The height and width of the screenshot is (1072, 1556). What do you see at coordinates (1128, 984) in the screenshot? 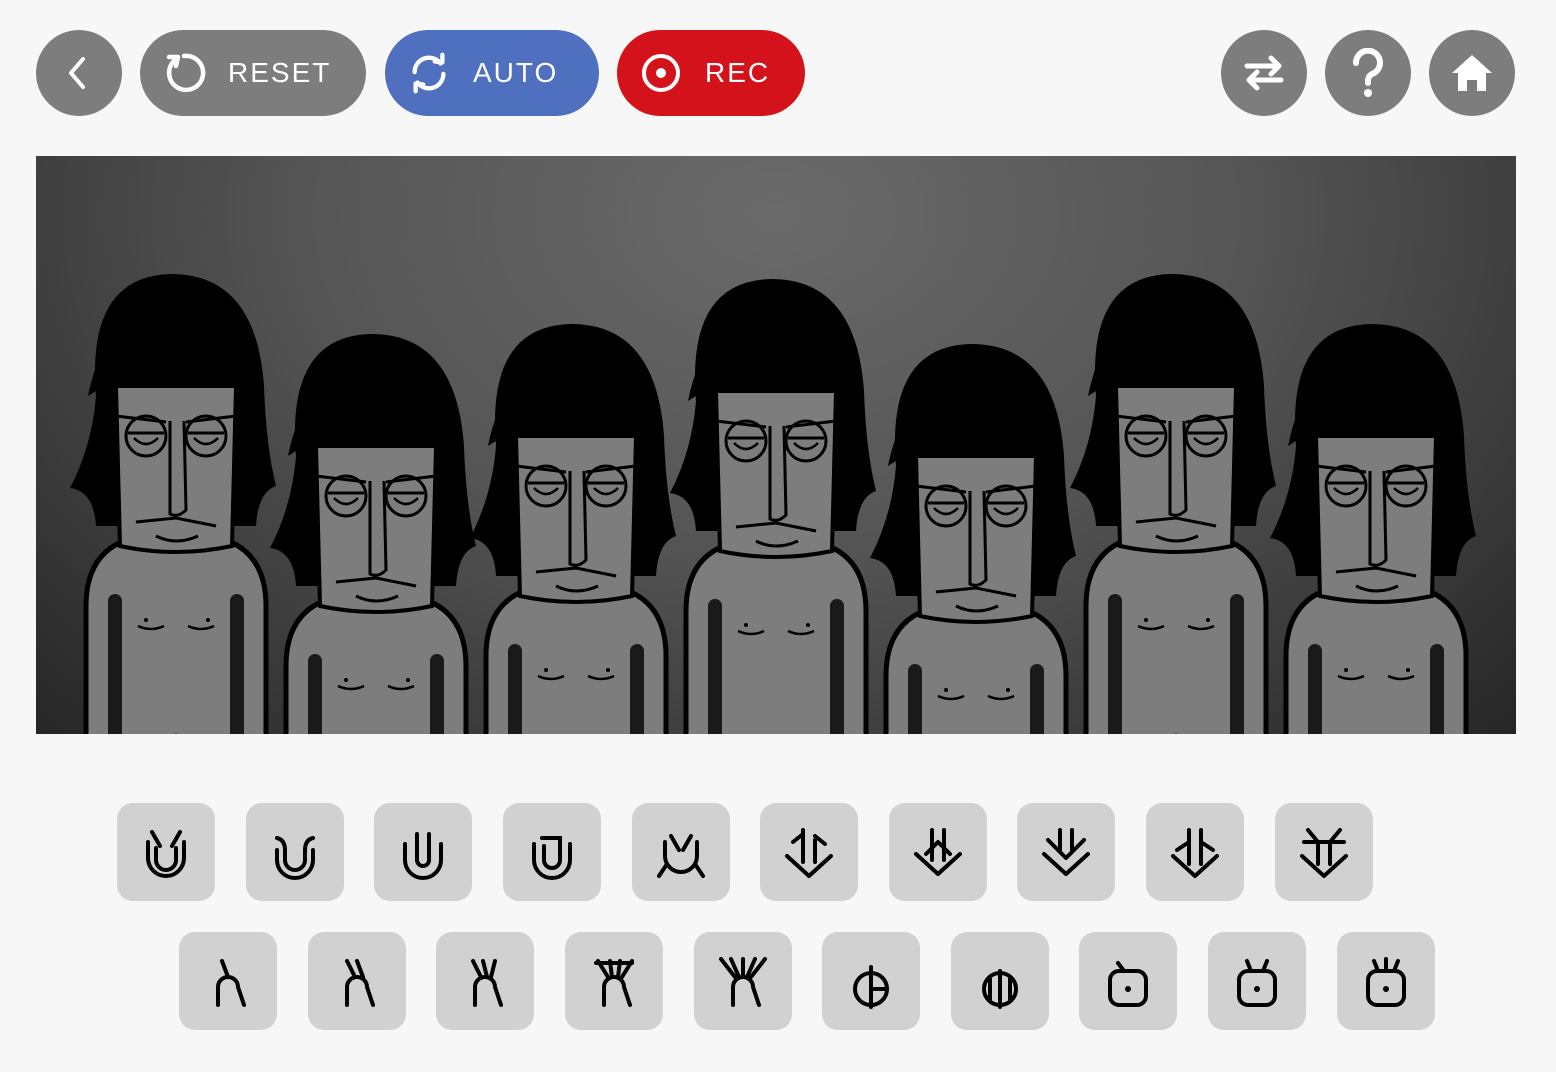
I see `square-dot-icon` at bounding box center [1128, 984].